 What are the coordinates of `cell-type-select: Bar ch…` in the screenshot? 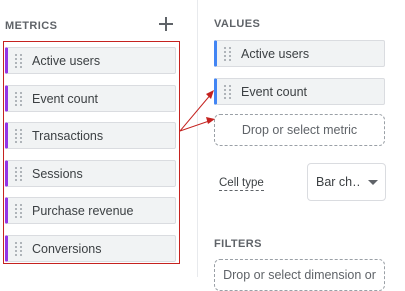 It's located at (346, 182).